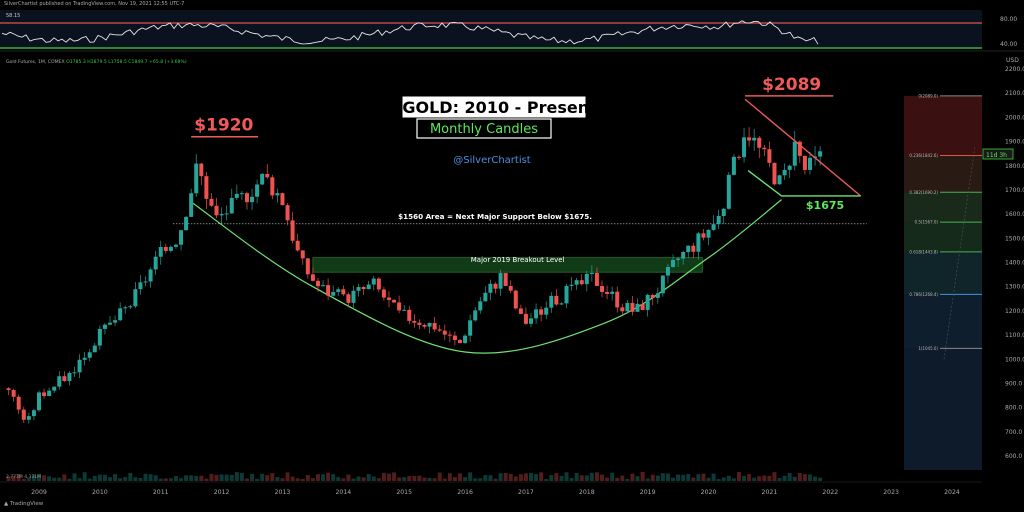 Image resolution: width=1024 pixels, height=512 pixels. I want to click on x-tick-label: 2015, so click(404, 492).